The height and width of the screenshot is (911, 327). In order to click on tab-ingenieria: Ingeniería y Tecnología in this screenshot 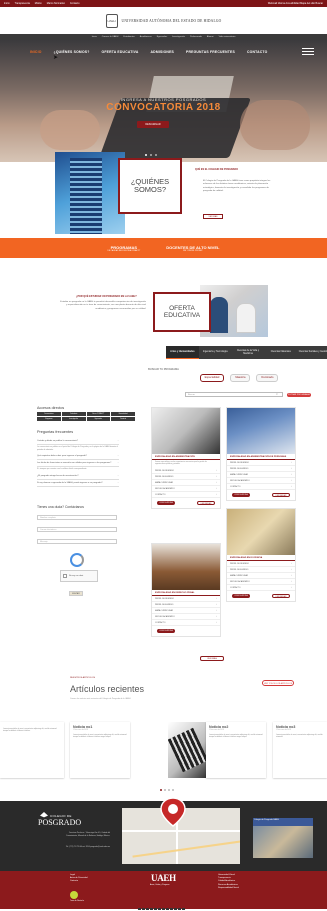, I will do `click(215, 352)`.